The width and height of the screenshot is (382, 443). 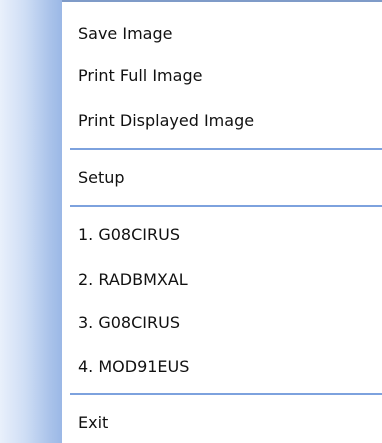 I want to click on menu-item-recent-2: 2. RADBMXAL, so click(x=222, y=280).